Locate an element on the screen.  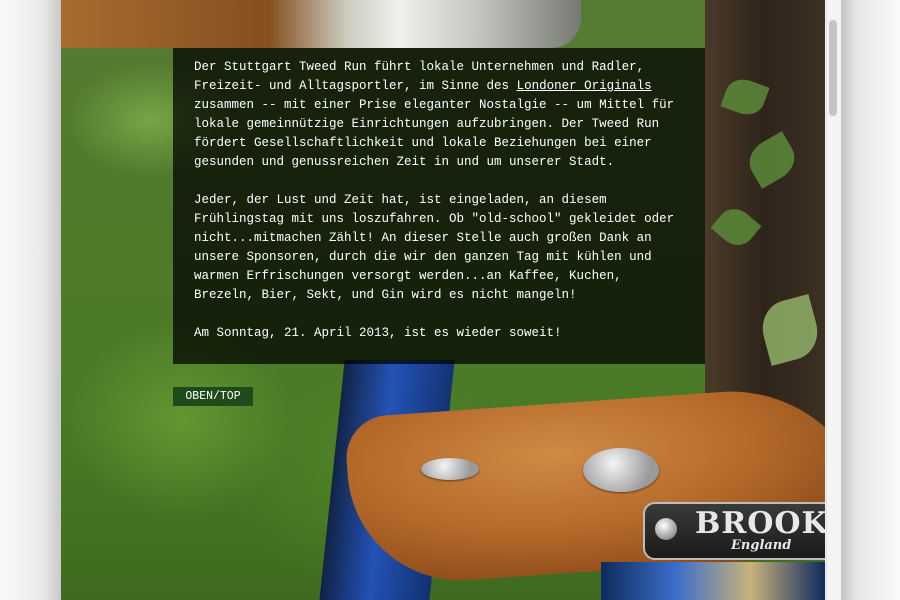
photo-handlebar is located at coordinates (321, 24).